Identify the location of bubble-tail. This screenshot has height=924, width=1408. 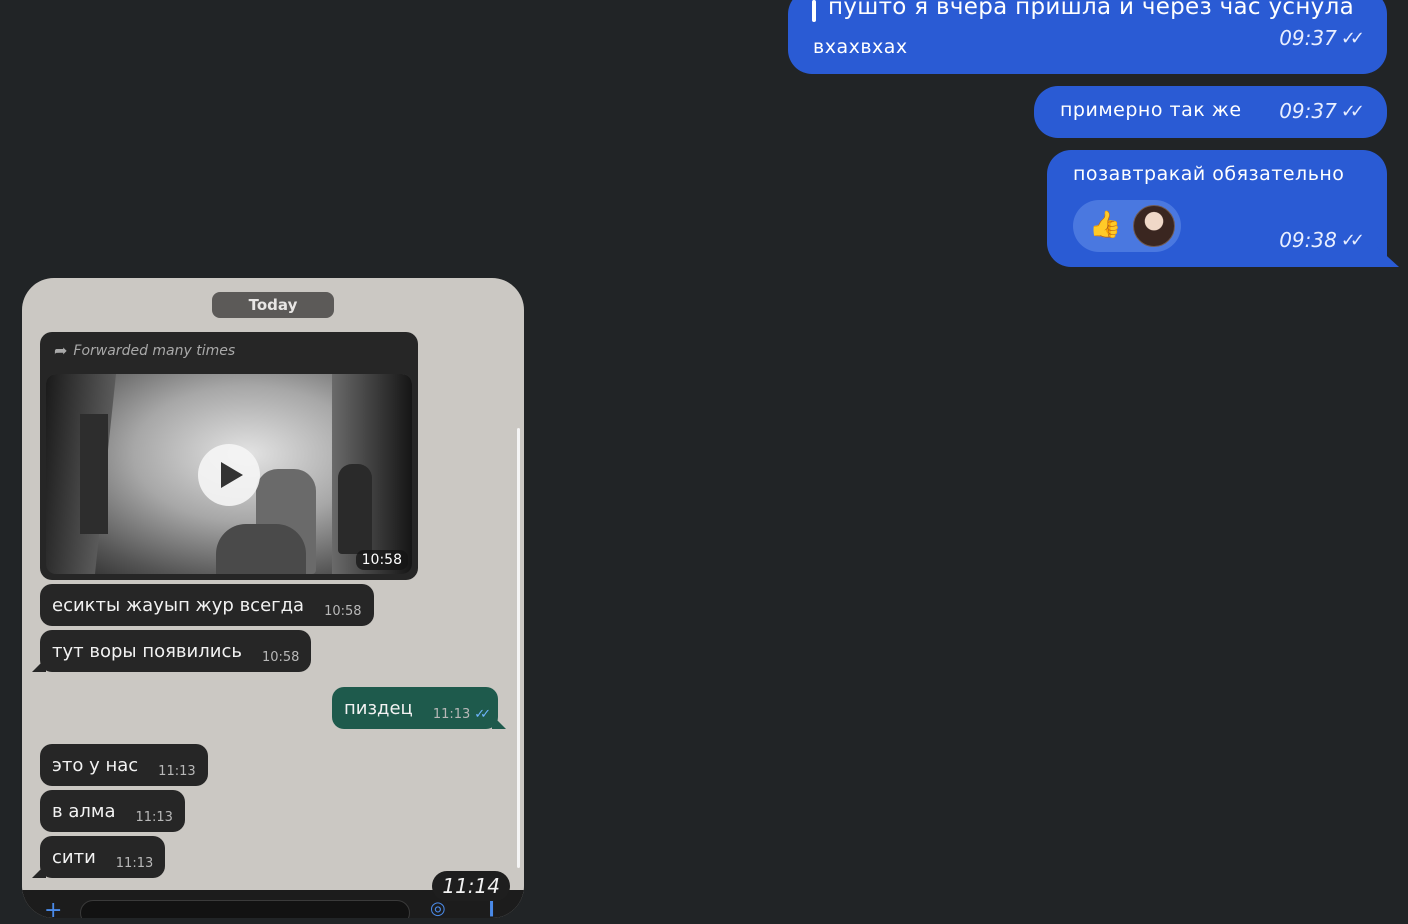
(1388, 257).